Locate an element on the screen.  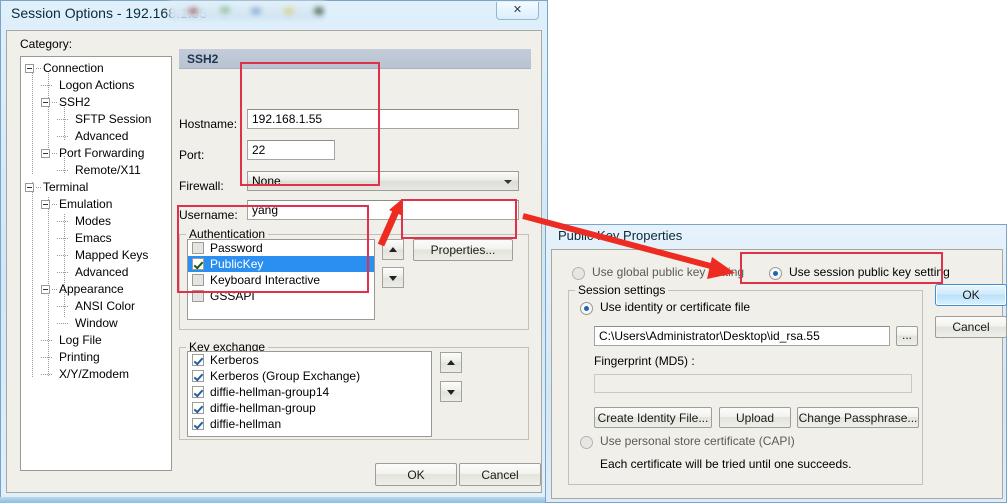
tree-item-label: ANSI Color is located at coordinates (105, 306).